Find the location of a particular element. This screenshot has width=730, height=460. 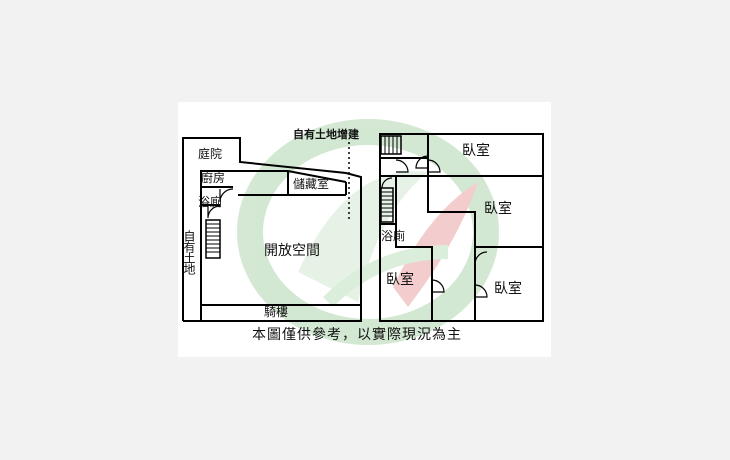

room-label-bedroom-top: 臥室 is located at coordinates (476, 151).